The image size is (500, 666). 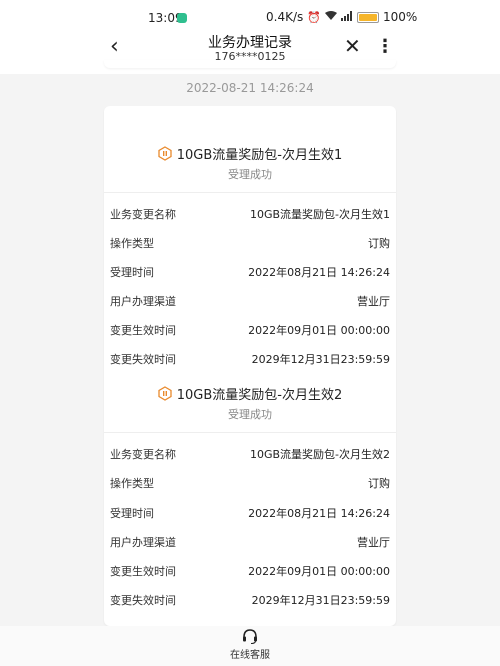 What do you see at coordinates (250, 64) in the screenshot?
I see `previous-card-edge` at bounding box center [250, 64].